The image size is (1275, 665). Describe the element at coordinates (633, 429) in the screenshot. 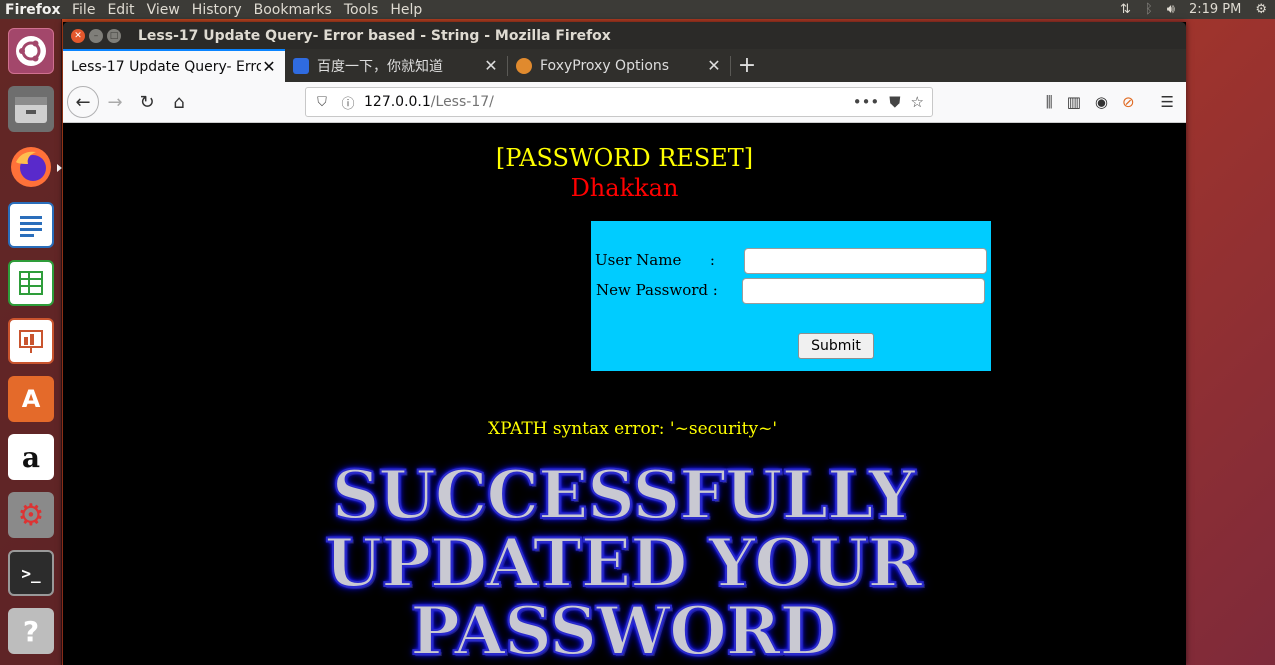

I see `xpath-error-message: XPATH syntax error: '~security~'` at that location.